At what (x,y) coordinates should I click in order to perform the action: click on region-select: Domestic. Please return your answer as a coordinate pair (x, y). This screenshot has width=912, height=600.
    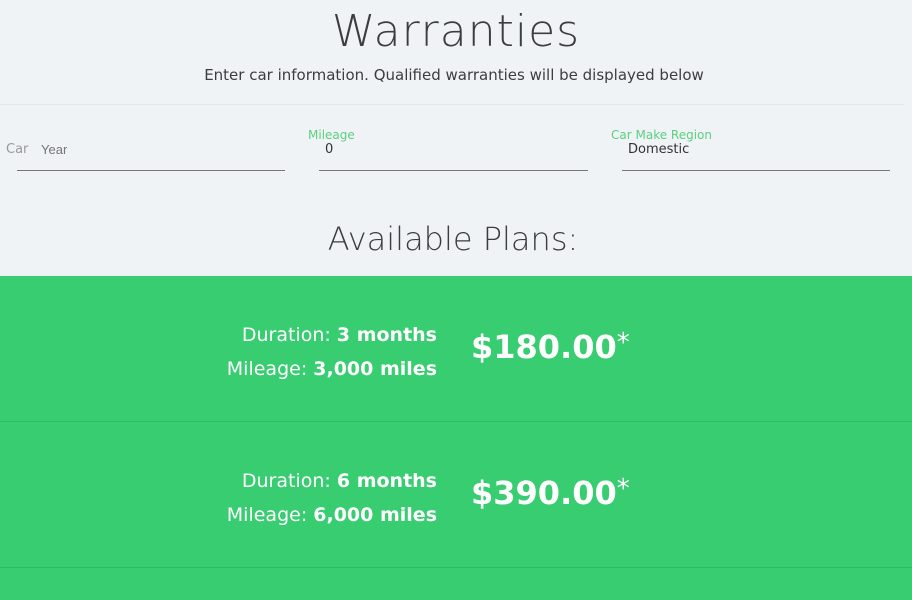
    Looking at the image, I should click on (658, 149).